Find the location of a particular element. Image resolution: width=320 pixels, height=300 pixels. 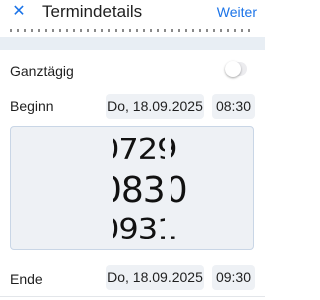

wheel-clip-left is located at coordinates (106, 188).